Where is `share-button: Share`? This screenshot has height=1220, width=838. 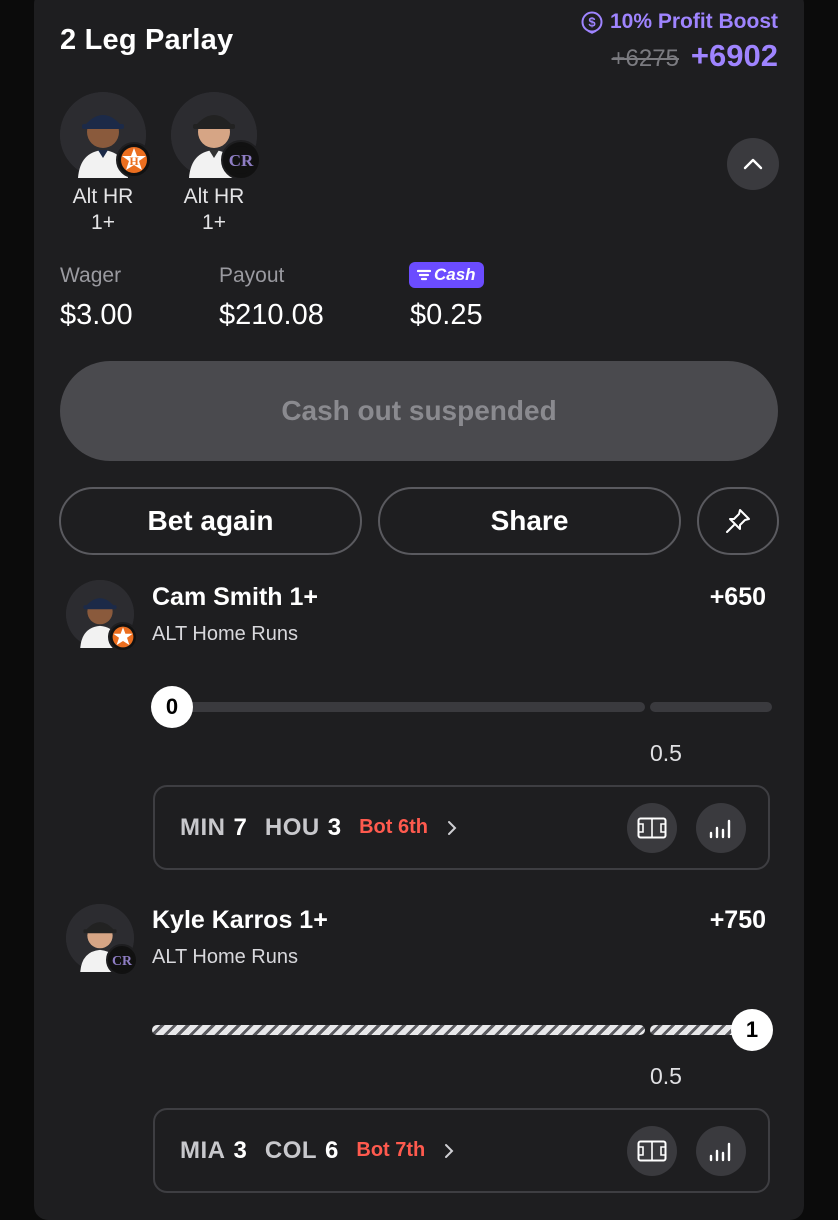
share-button: Share is located at coordinates (529, 521).